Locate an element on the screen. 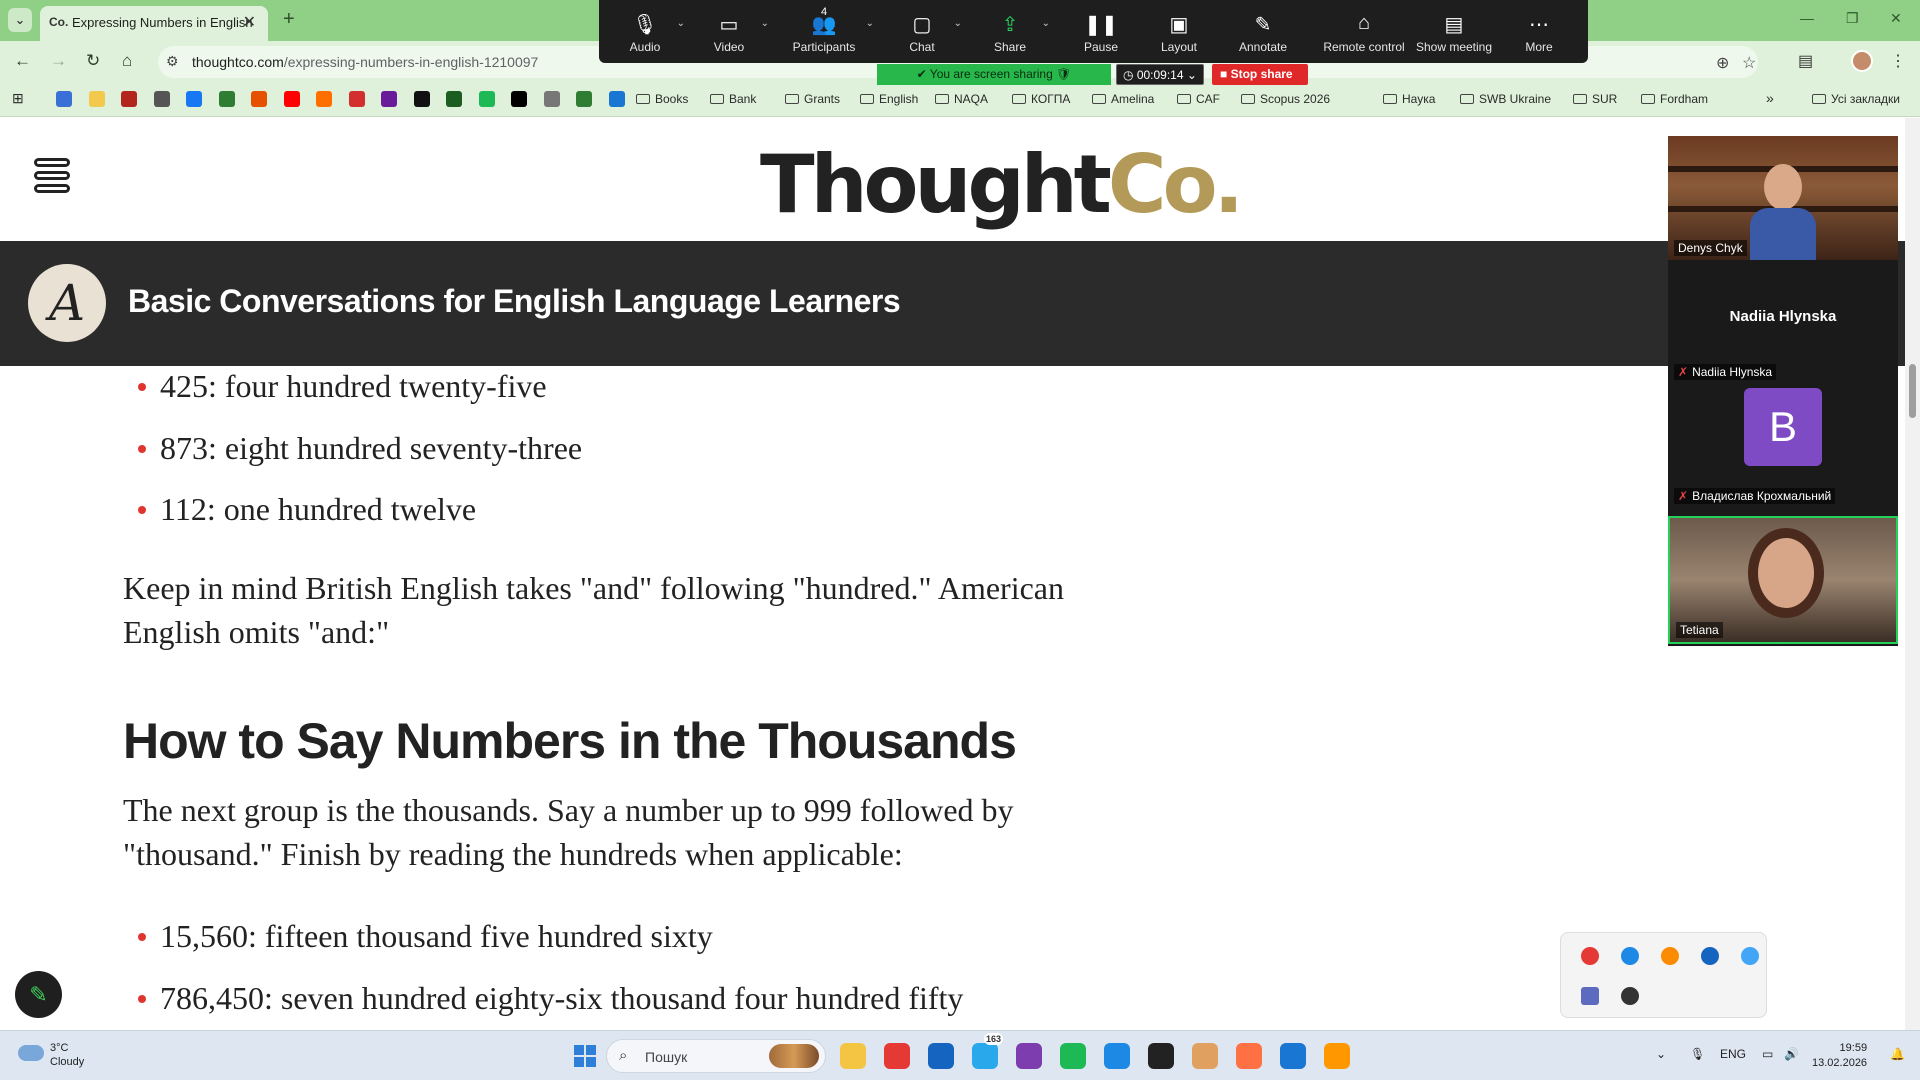 The width and height of the screenshot is (1920, 1080). show-meeting-button: ▤ Show meeting is located at coordinates (1454, 31).